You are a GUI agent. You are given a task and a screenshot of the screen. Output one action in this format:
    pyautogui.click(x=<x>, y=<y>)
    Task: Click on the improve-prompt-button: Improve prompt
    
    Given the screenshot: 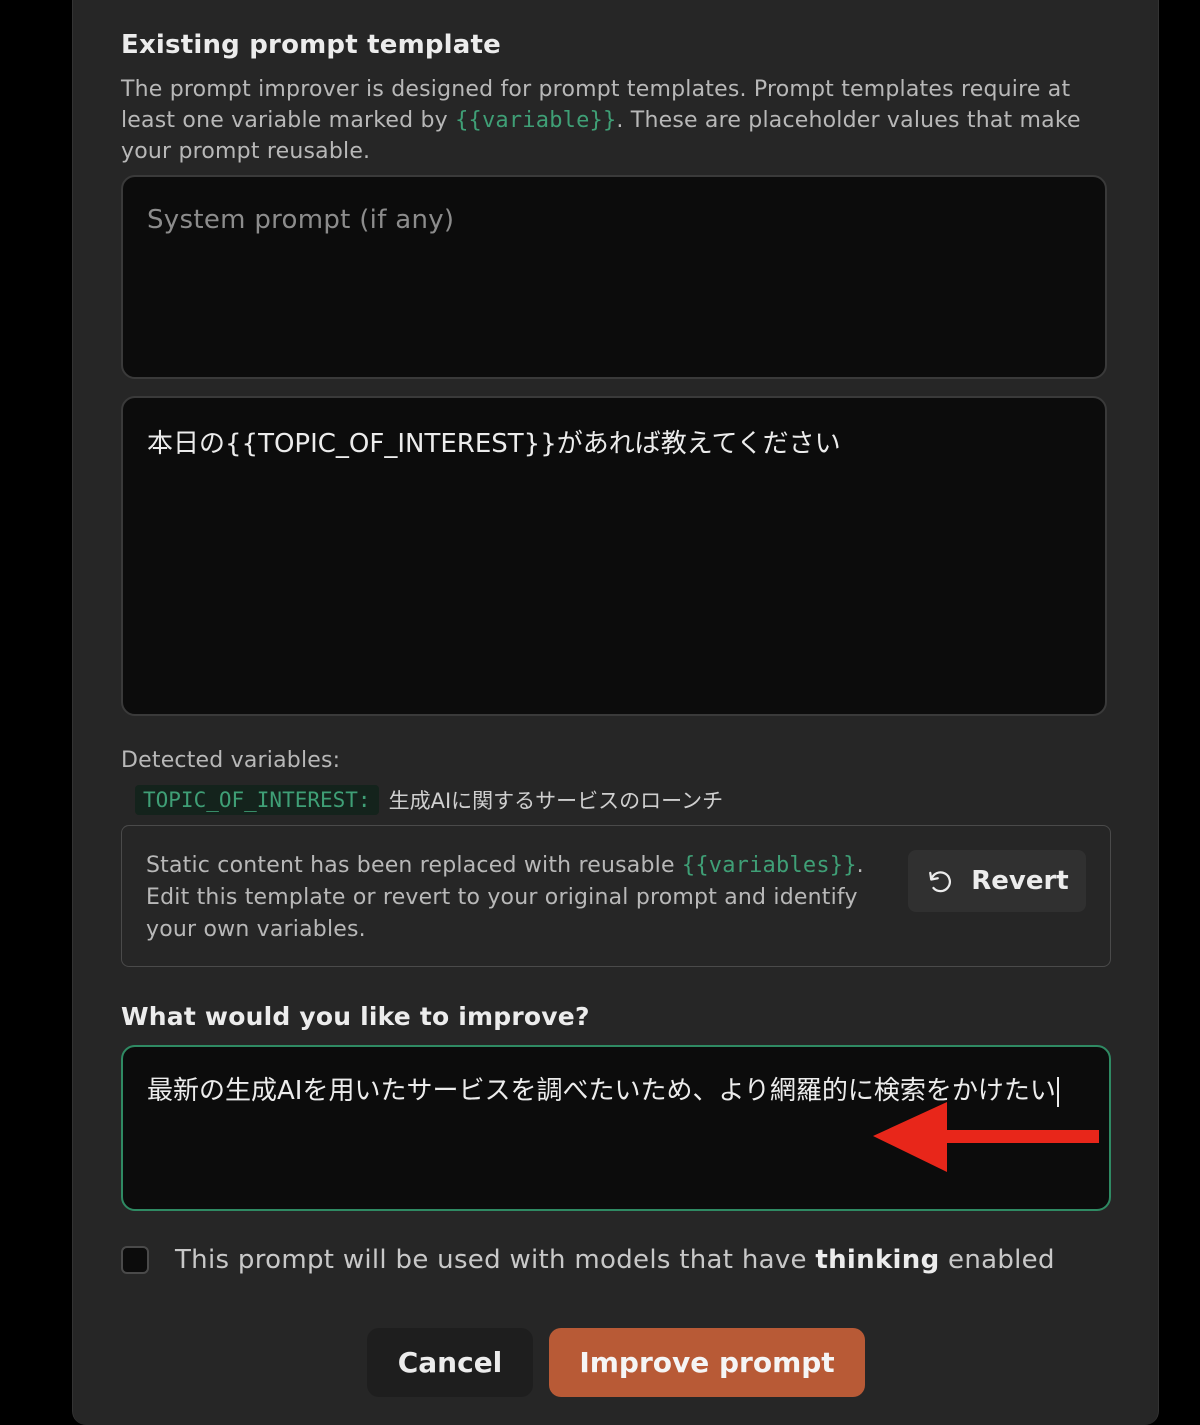 What is the action you would take?
    pyautogui.click(x=707, y=1362)
    